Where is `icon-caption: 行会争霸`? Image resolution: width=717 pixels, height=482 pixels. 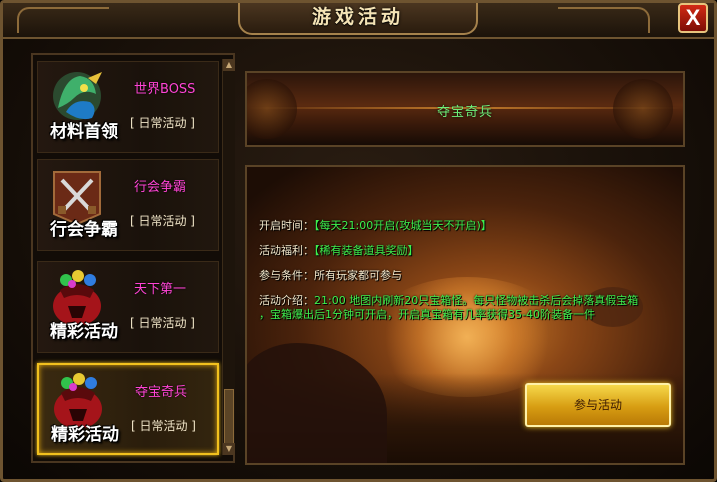
icon-caption: 行会争霸 is located at coordinates (84, 230).